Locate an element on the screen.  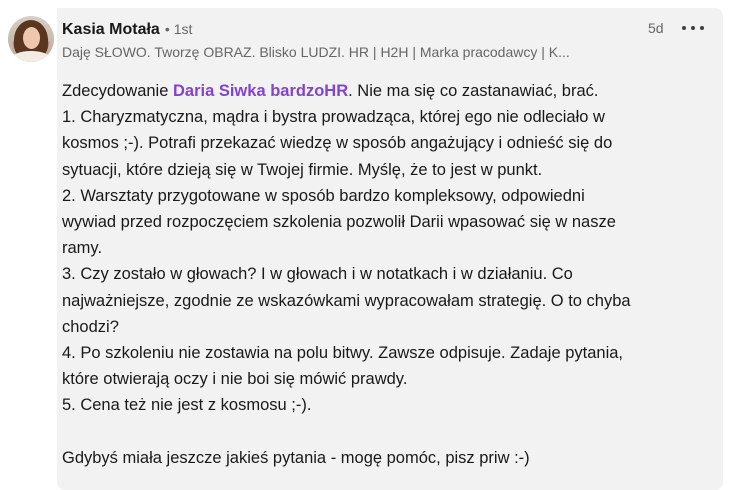
comment-timestamp: 5d is located at coordinates (656, 28).